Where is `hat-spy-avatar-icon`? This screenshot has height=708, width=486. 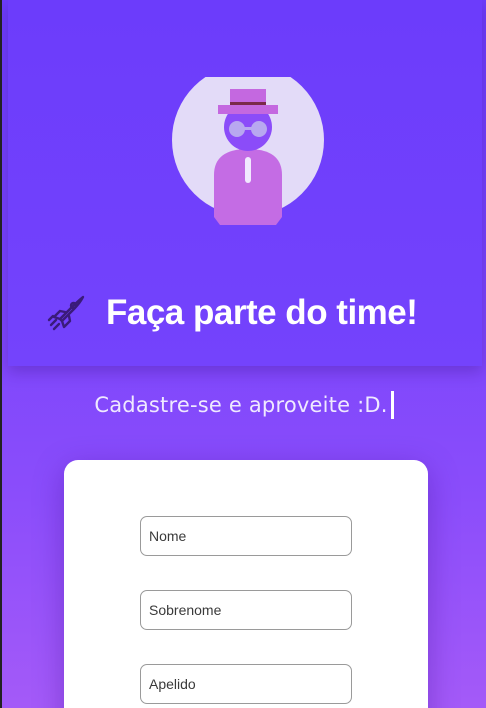 hat-spy-avatar-icon is located at coordinates (248, 144).